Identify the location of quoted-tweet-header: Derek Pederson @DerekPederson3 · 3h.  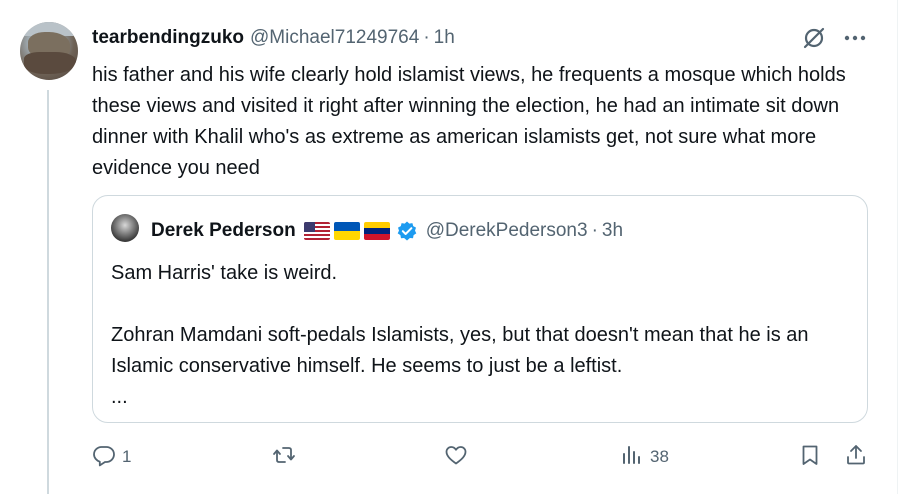
(387, 231).